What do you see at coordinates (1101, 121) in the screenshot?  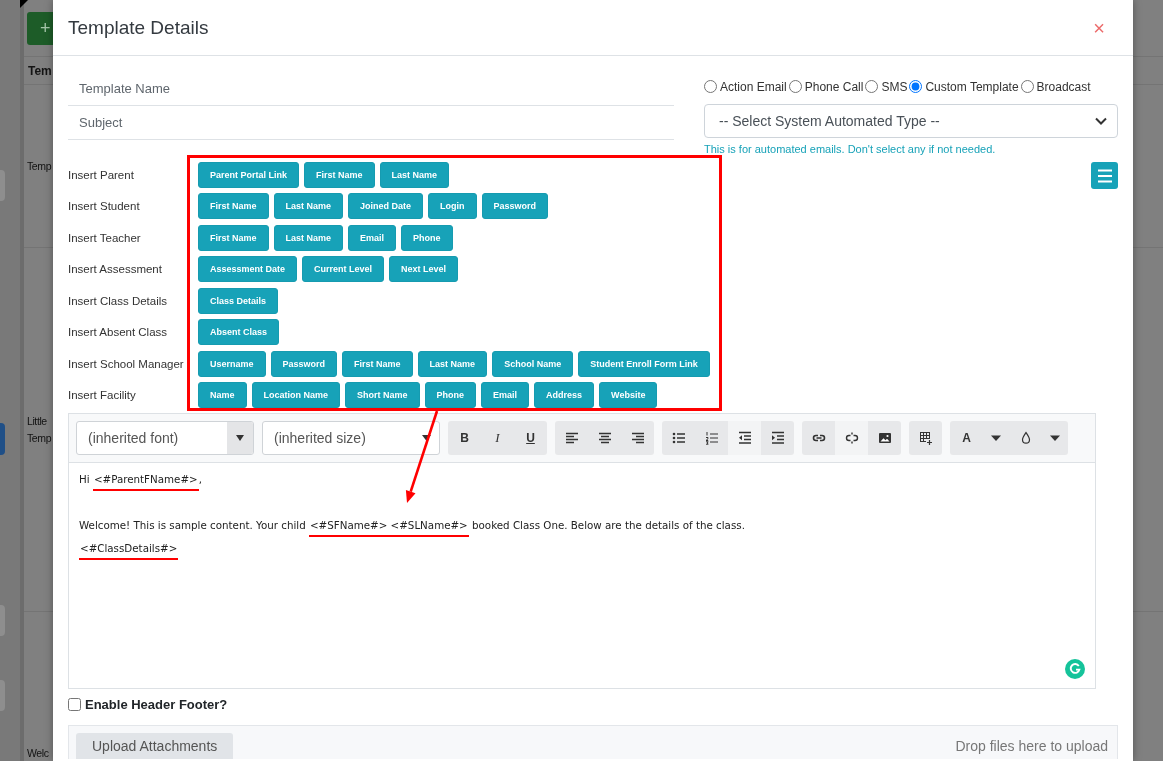 I see `chevron-down-icon` at bounding box center [1101, 121].